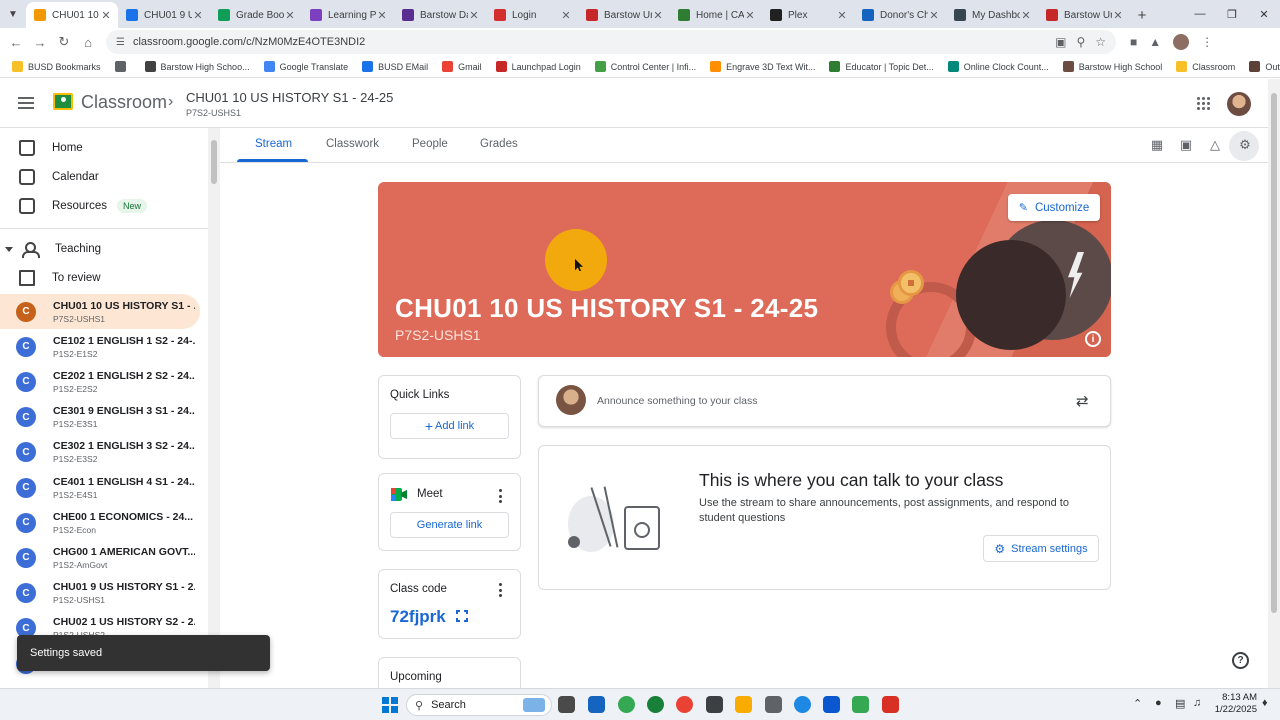 The height and width of the screenshot is (720, 1280). What do you see at coordinates (802, 704) in the screenshot?
I see `security-app-icon` at bounding box center [802, 704].